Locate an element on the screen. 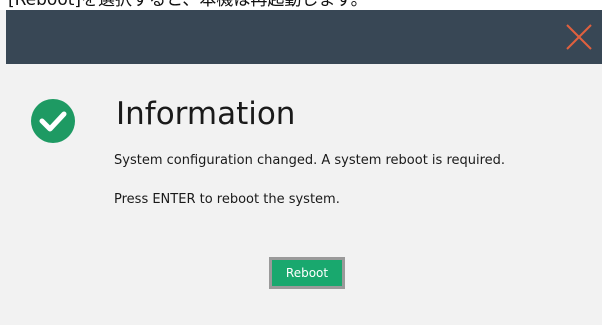 This screenshot has width=602, height=325. caption-strip: [Reboot]を選択すると、本機は再起動します。 is located at coordinates (301, 5).